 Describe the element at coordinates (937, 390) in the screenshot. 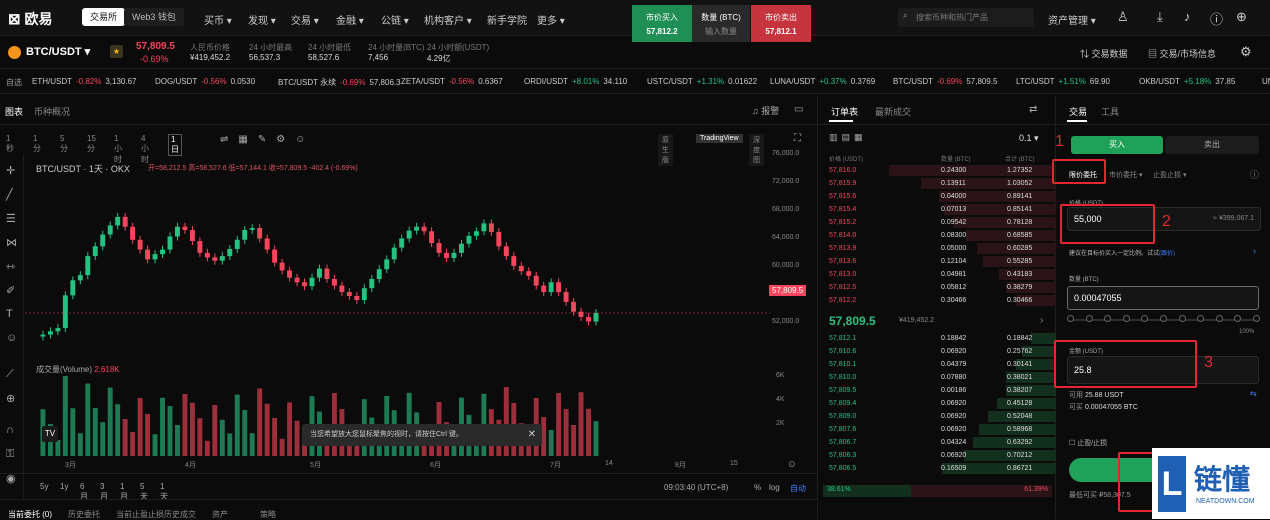

I see `bid-row: 57,809.5 0.00186 0.38207` at that location.